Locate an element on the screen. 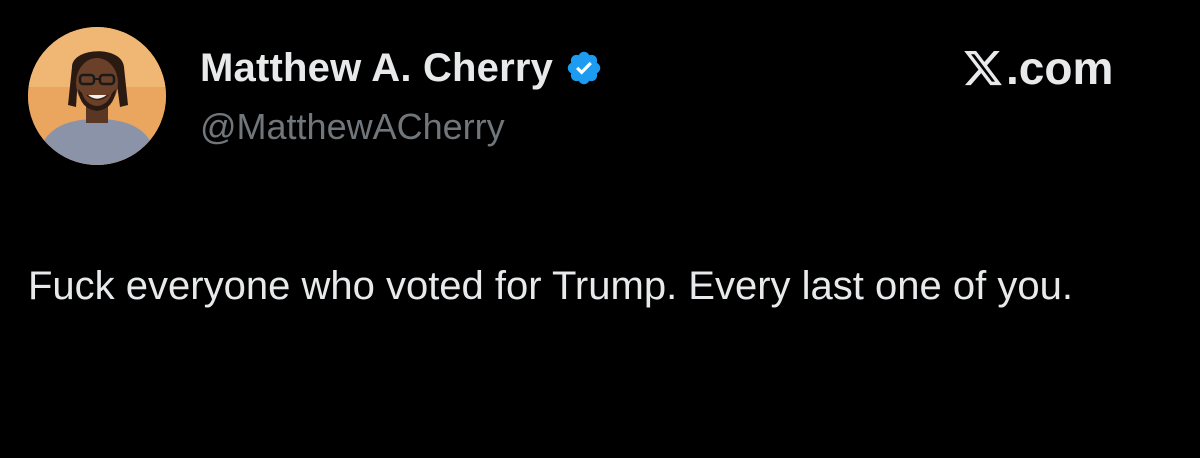  x-logo-icon is located at coordinates (983, 68).